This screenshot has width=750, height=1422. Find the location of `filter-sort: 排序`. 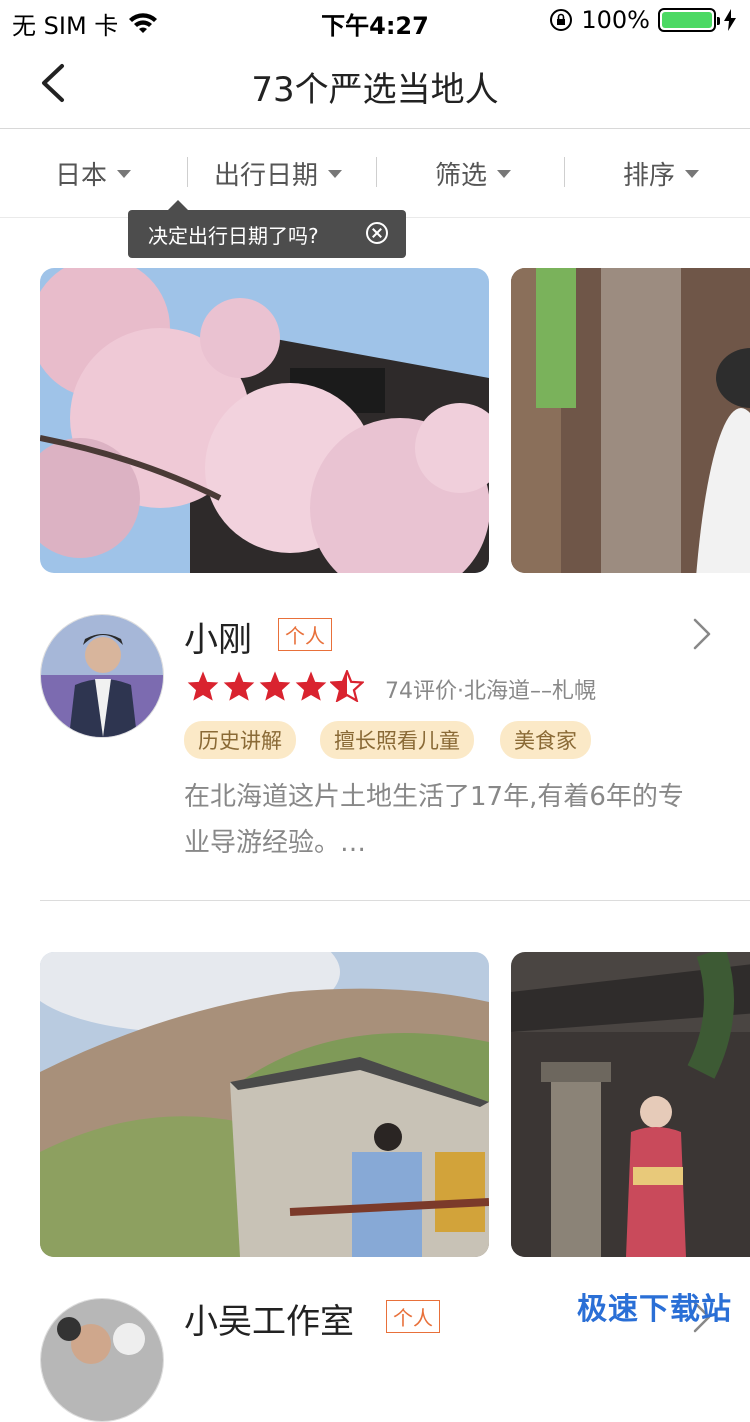

filter-sort: 排序 is located at coordinates (661, 173).